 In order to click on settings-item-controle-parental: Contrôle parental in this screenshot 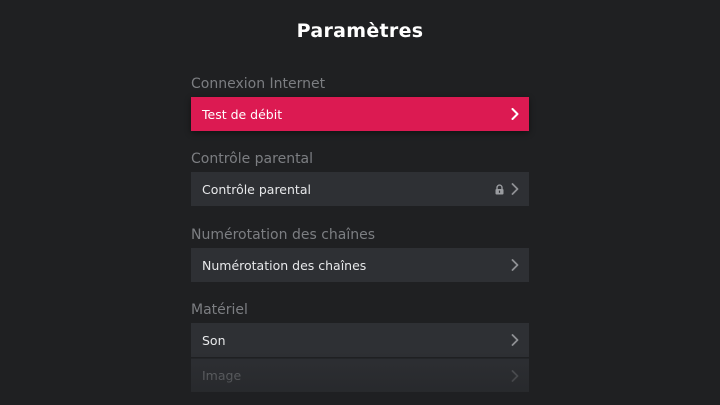, I will do `click(360, 189)`.